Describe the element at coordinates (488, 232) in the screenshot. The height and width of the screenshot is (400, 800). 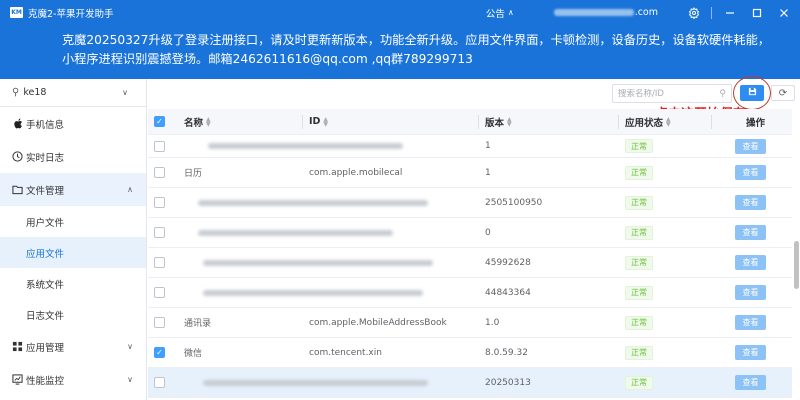
I see `version-cell: 0` at that location.